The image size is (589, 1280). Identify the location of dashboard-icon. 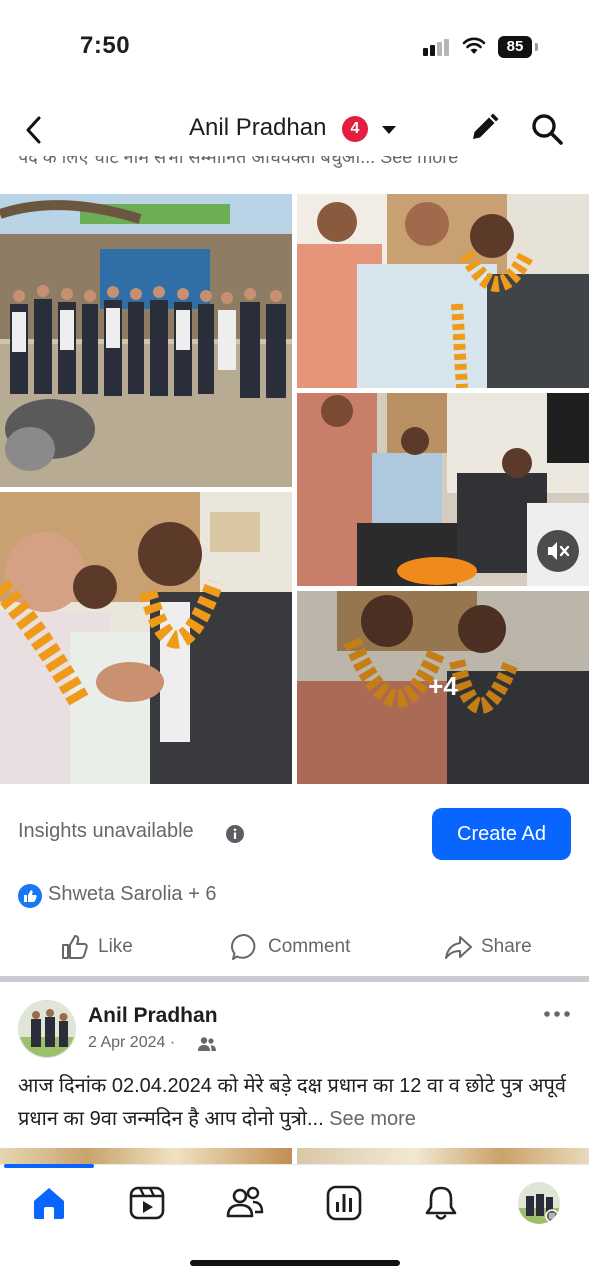
(344, 1203).